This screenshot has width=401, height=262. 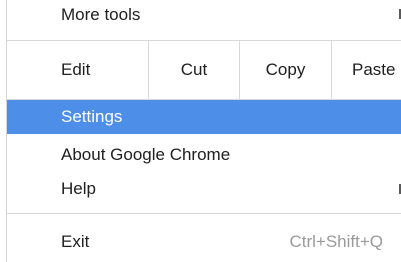 I want to click on menu-item-help-label: Help, so click(x=78, y=188).